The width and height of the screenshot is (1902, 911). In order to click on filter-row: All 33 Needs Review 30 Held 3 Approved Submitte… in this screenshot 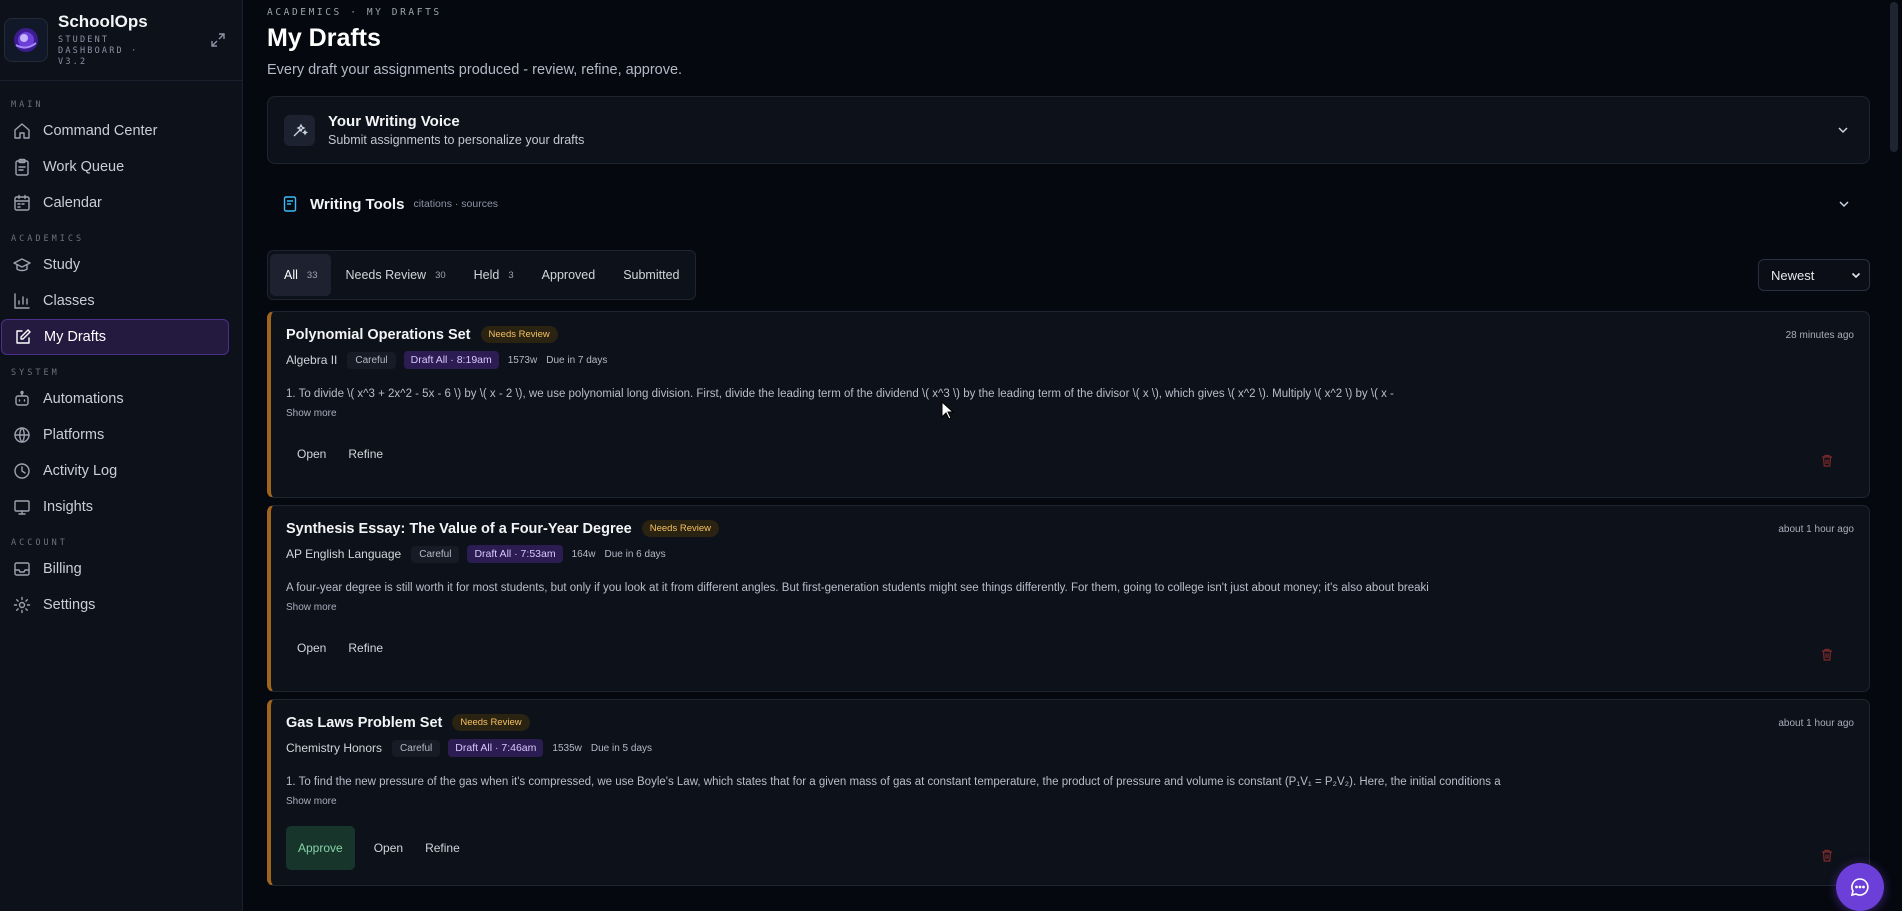, I will do `click(1068, 275)`.